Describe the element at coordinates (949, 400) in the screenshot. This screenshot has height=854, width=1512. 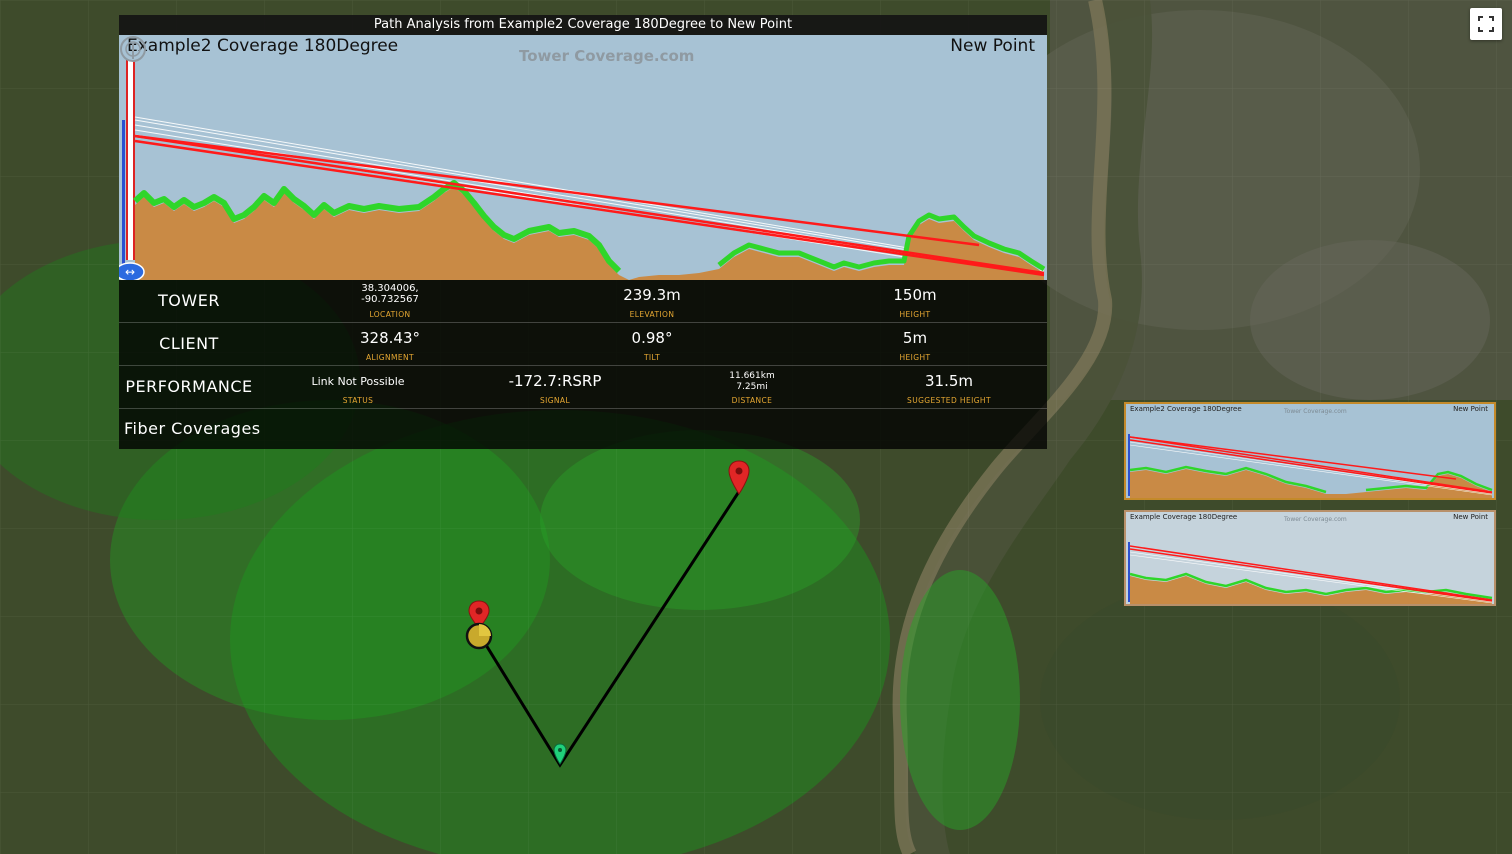
I see `performance-suggested-height-key: SUGGESTED HEIGHT` at that location.